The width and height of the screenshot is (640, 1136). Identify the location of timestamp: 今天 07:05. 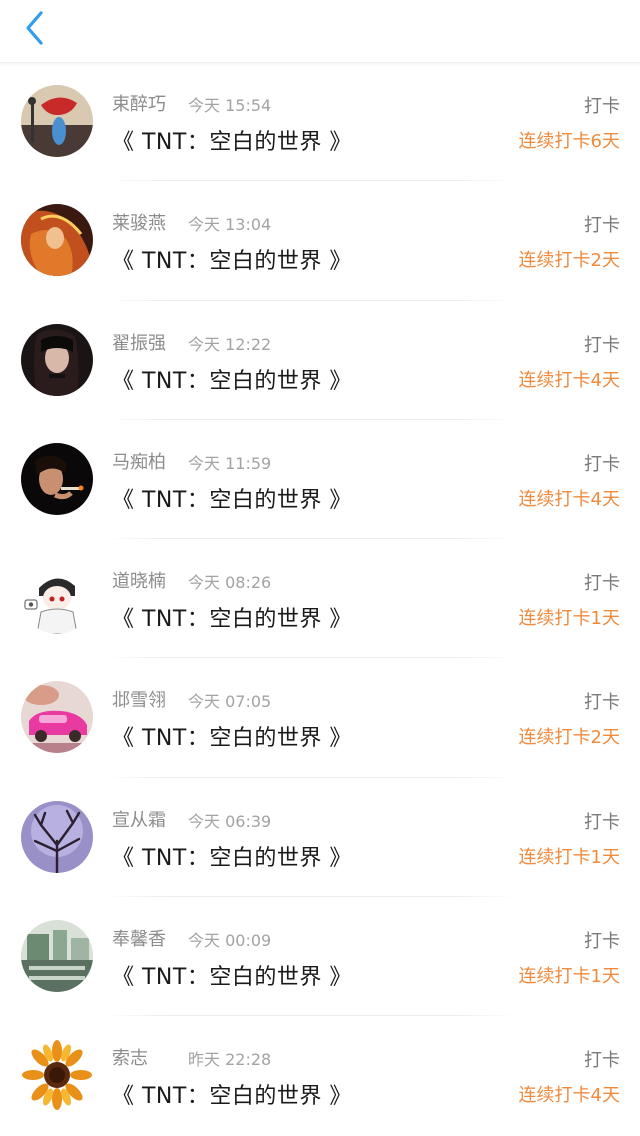
(230, 702).